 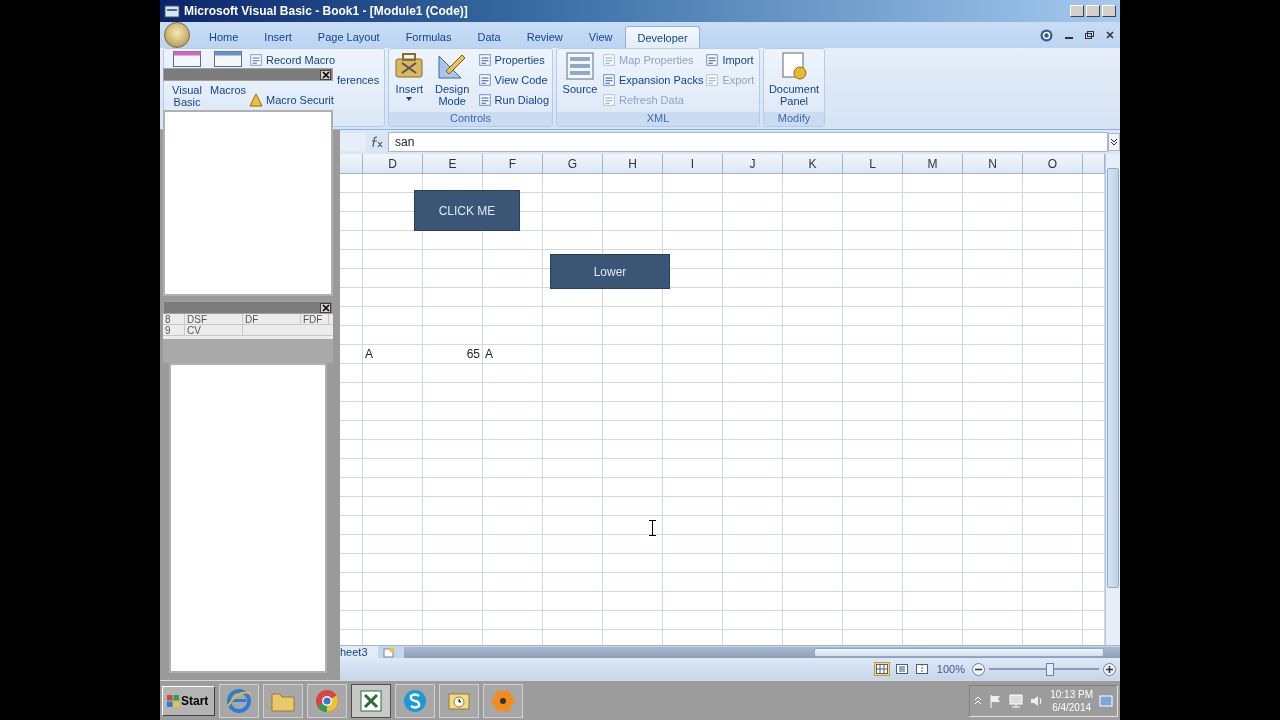 What do you see at coordinates (409, 99) in the screenshot?
I see `caret-icon` at bounding box center [409, 99].